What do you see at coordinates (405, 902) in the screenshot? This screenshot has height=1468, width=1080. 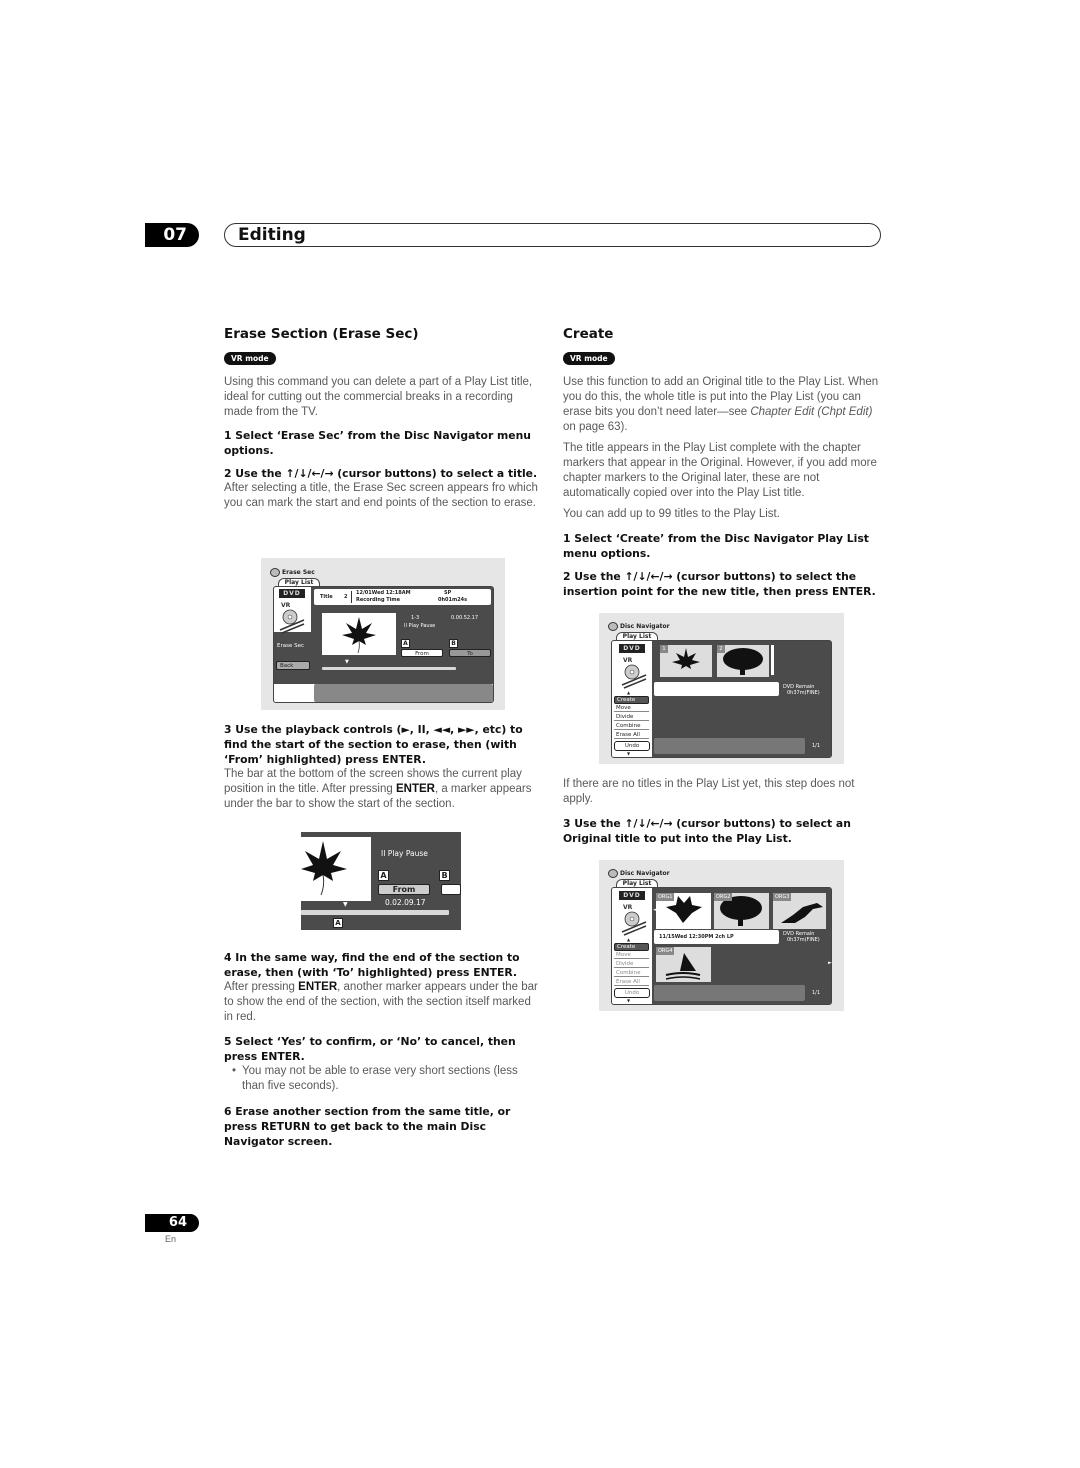 I see `timecode: 0.02.09.17` at bounding box center [405, 902].